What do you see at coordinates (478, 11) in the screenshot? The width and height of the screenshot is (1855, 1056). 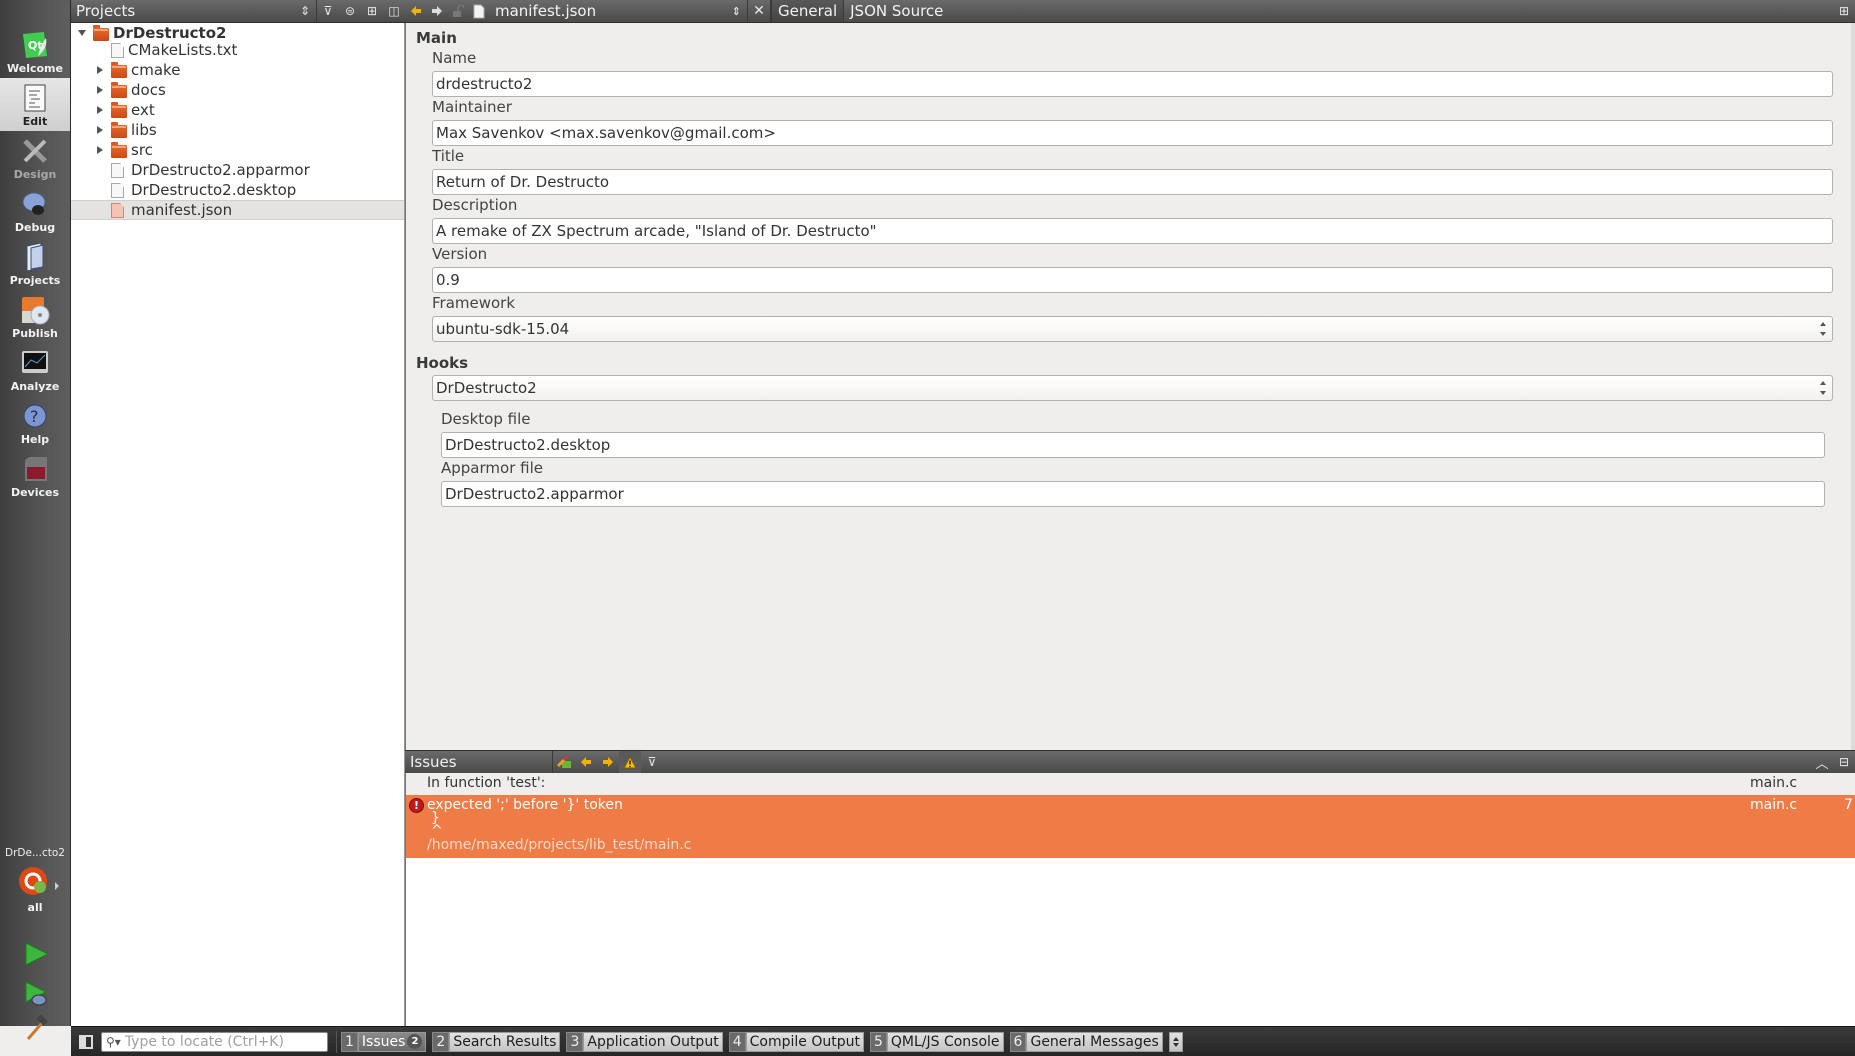 I see `document-icon` at bounding box center [478, 11].